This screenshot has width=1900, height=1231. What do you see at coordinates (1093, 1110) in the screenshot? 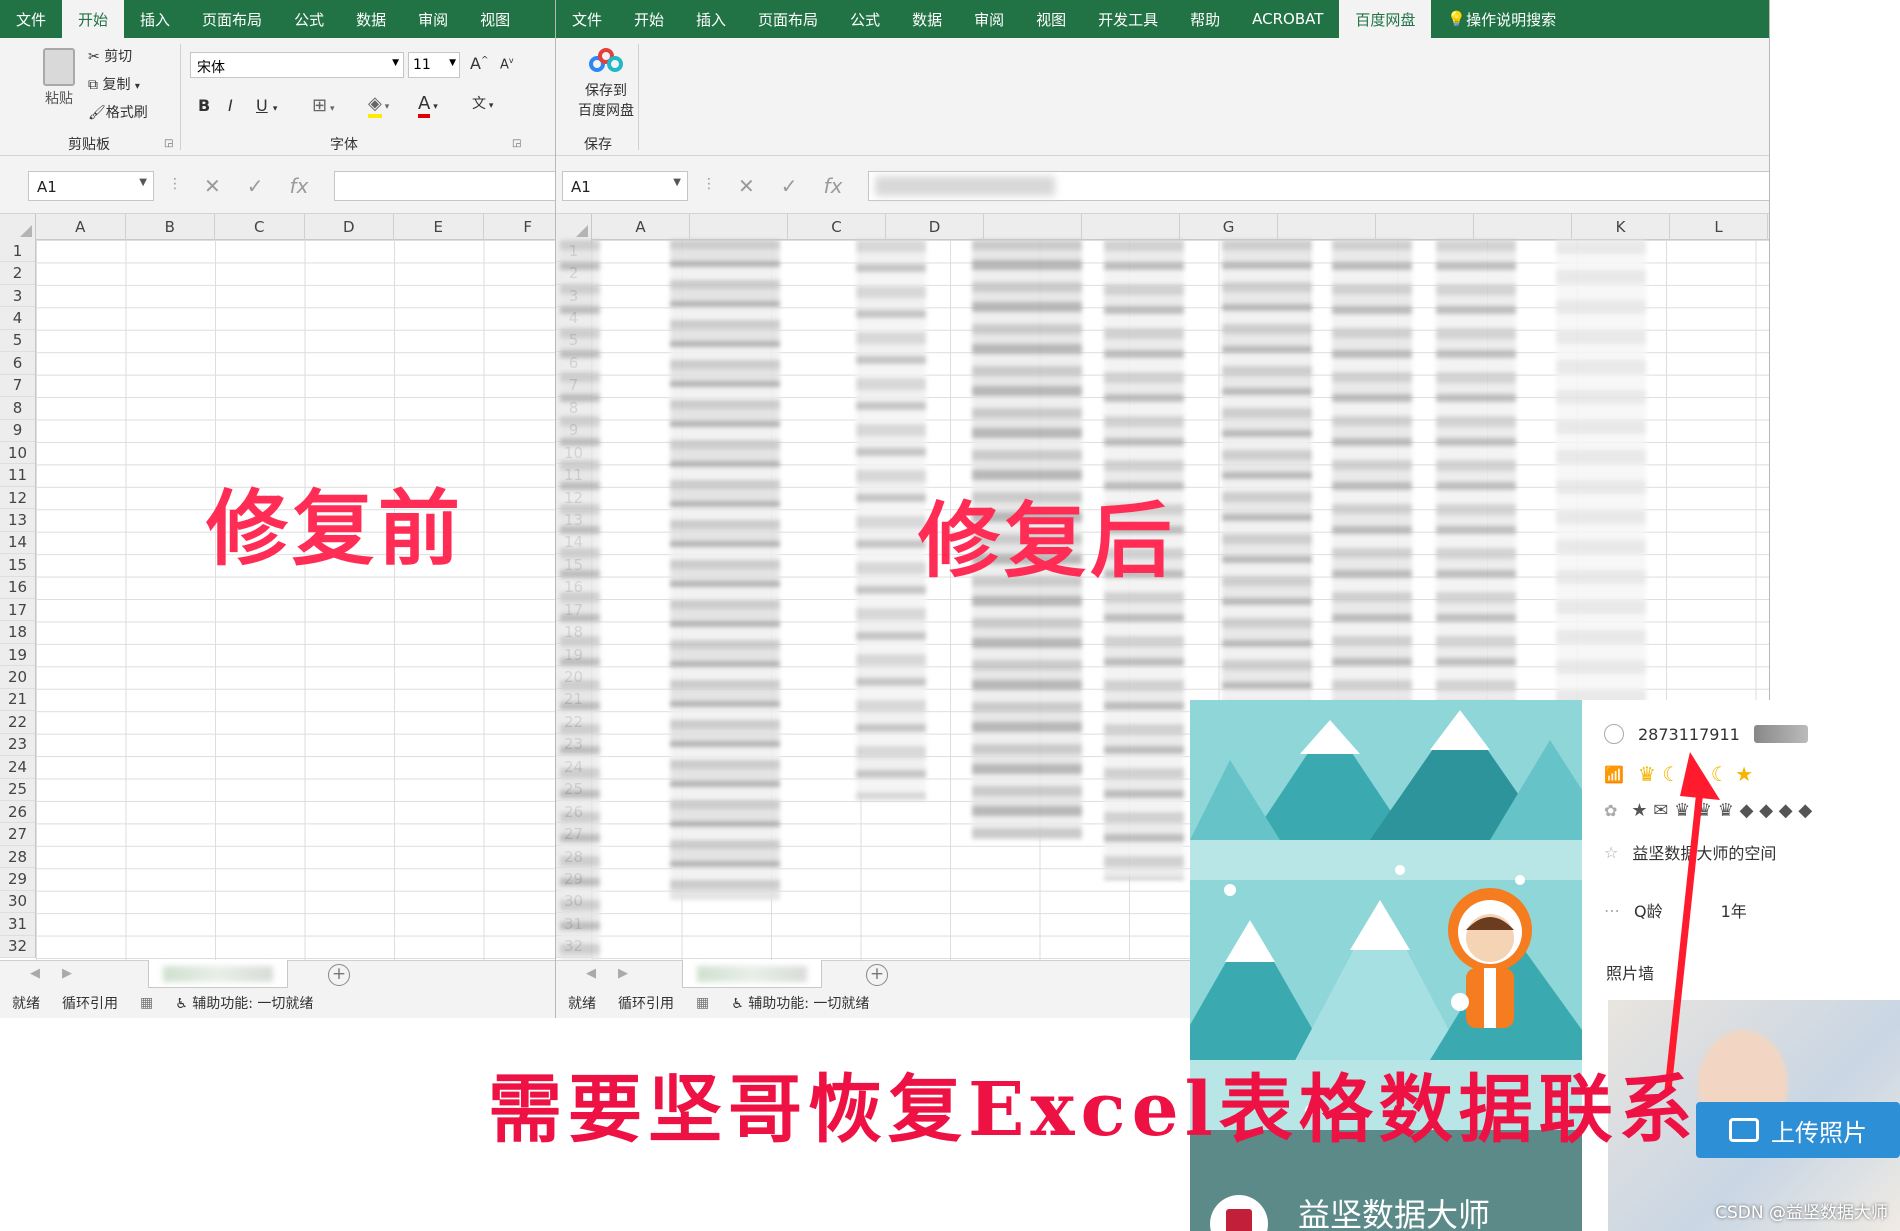
I see `contact-caption: 需要坚哥恢复Excel表格数据联系` at bounding box center [1093, 1110].